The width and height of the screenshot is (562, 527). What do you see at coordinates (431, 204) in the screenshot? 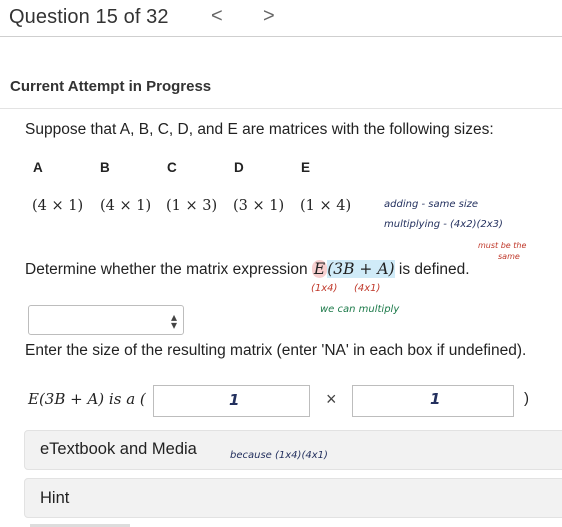
I see `annotation-adding: adding - same size` at bounding box center [431, 204].